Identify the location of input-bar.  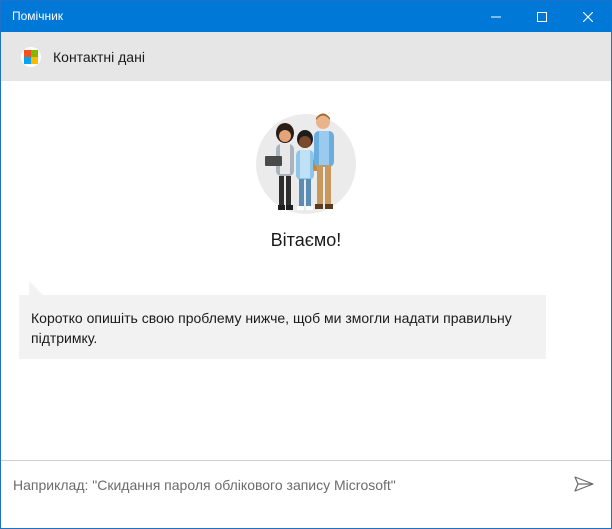
(306, 494).